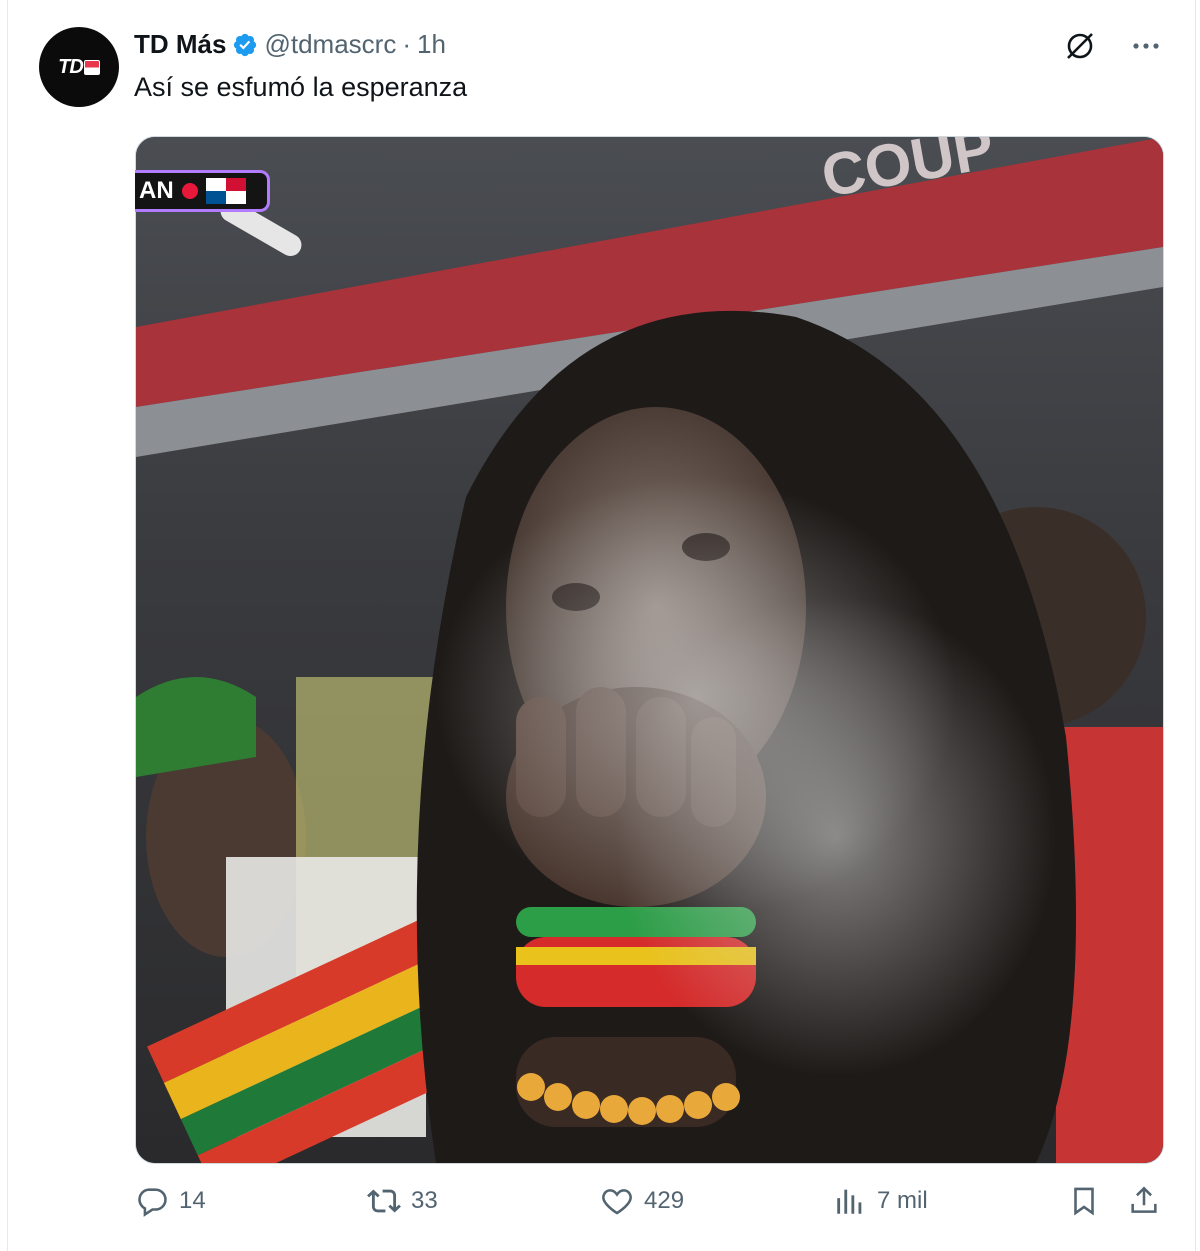 Image resolution: width=1200 pixels, height=1251 pixels. I want to click on views-chart-icon, so click(849, 1201).